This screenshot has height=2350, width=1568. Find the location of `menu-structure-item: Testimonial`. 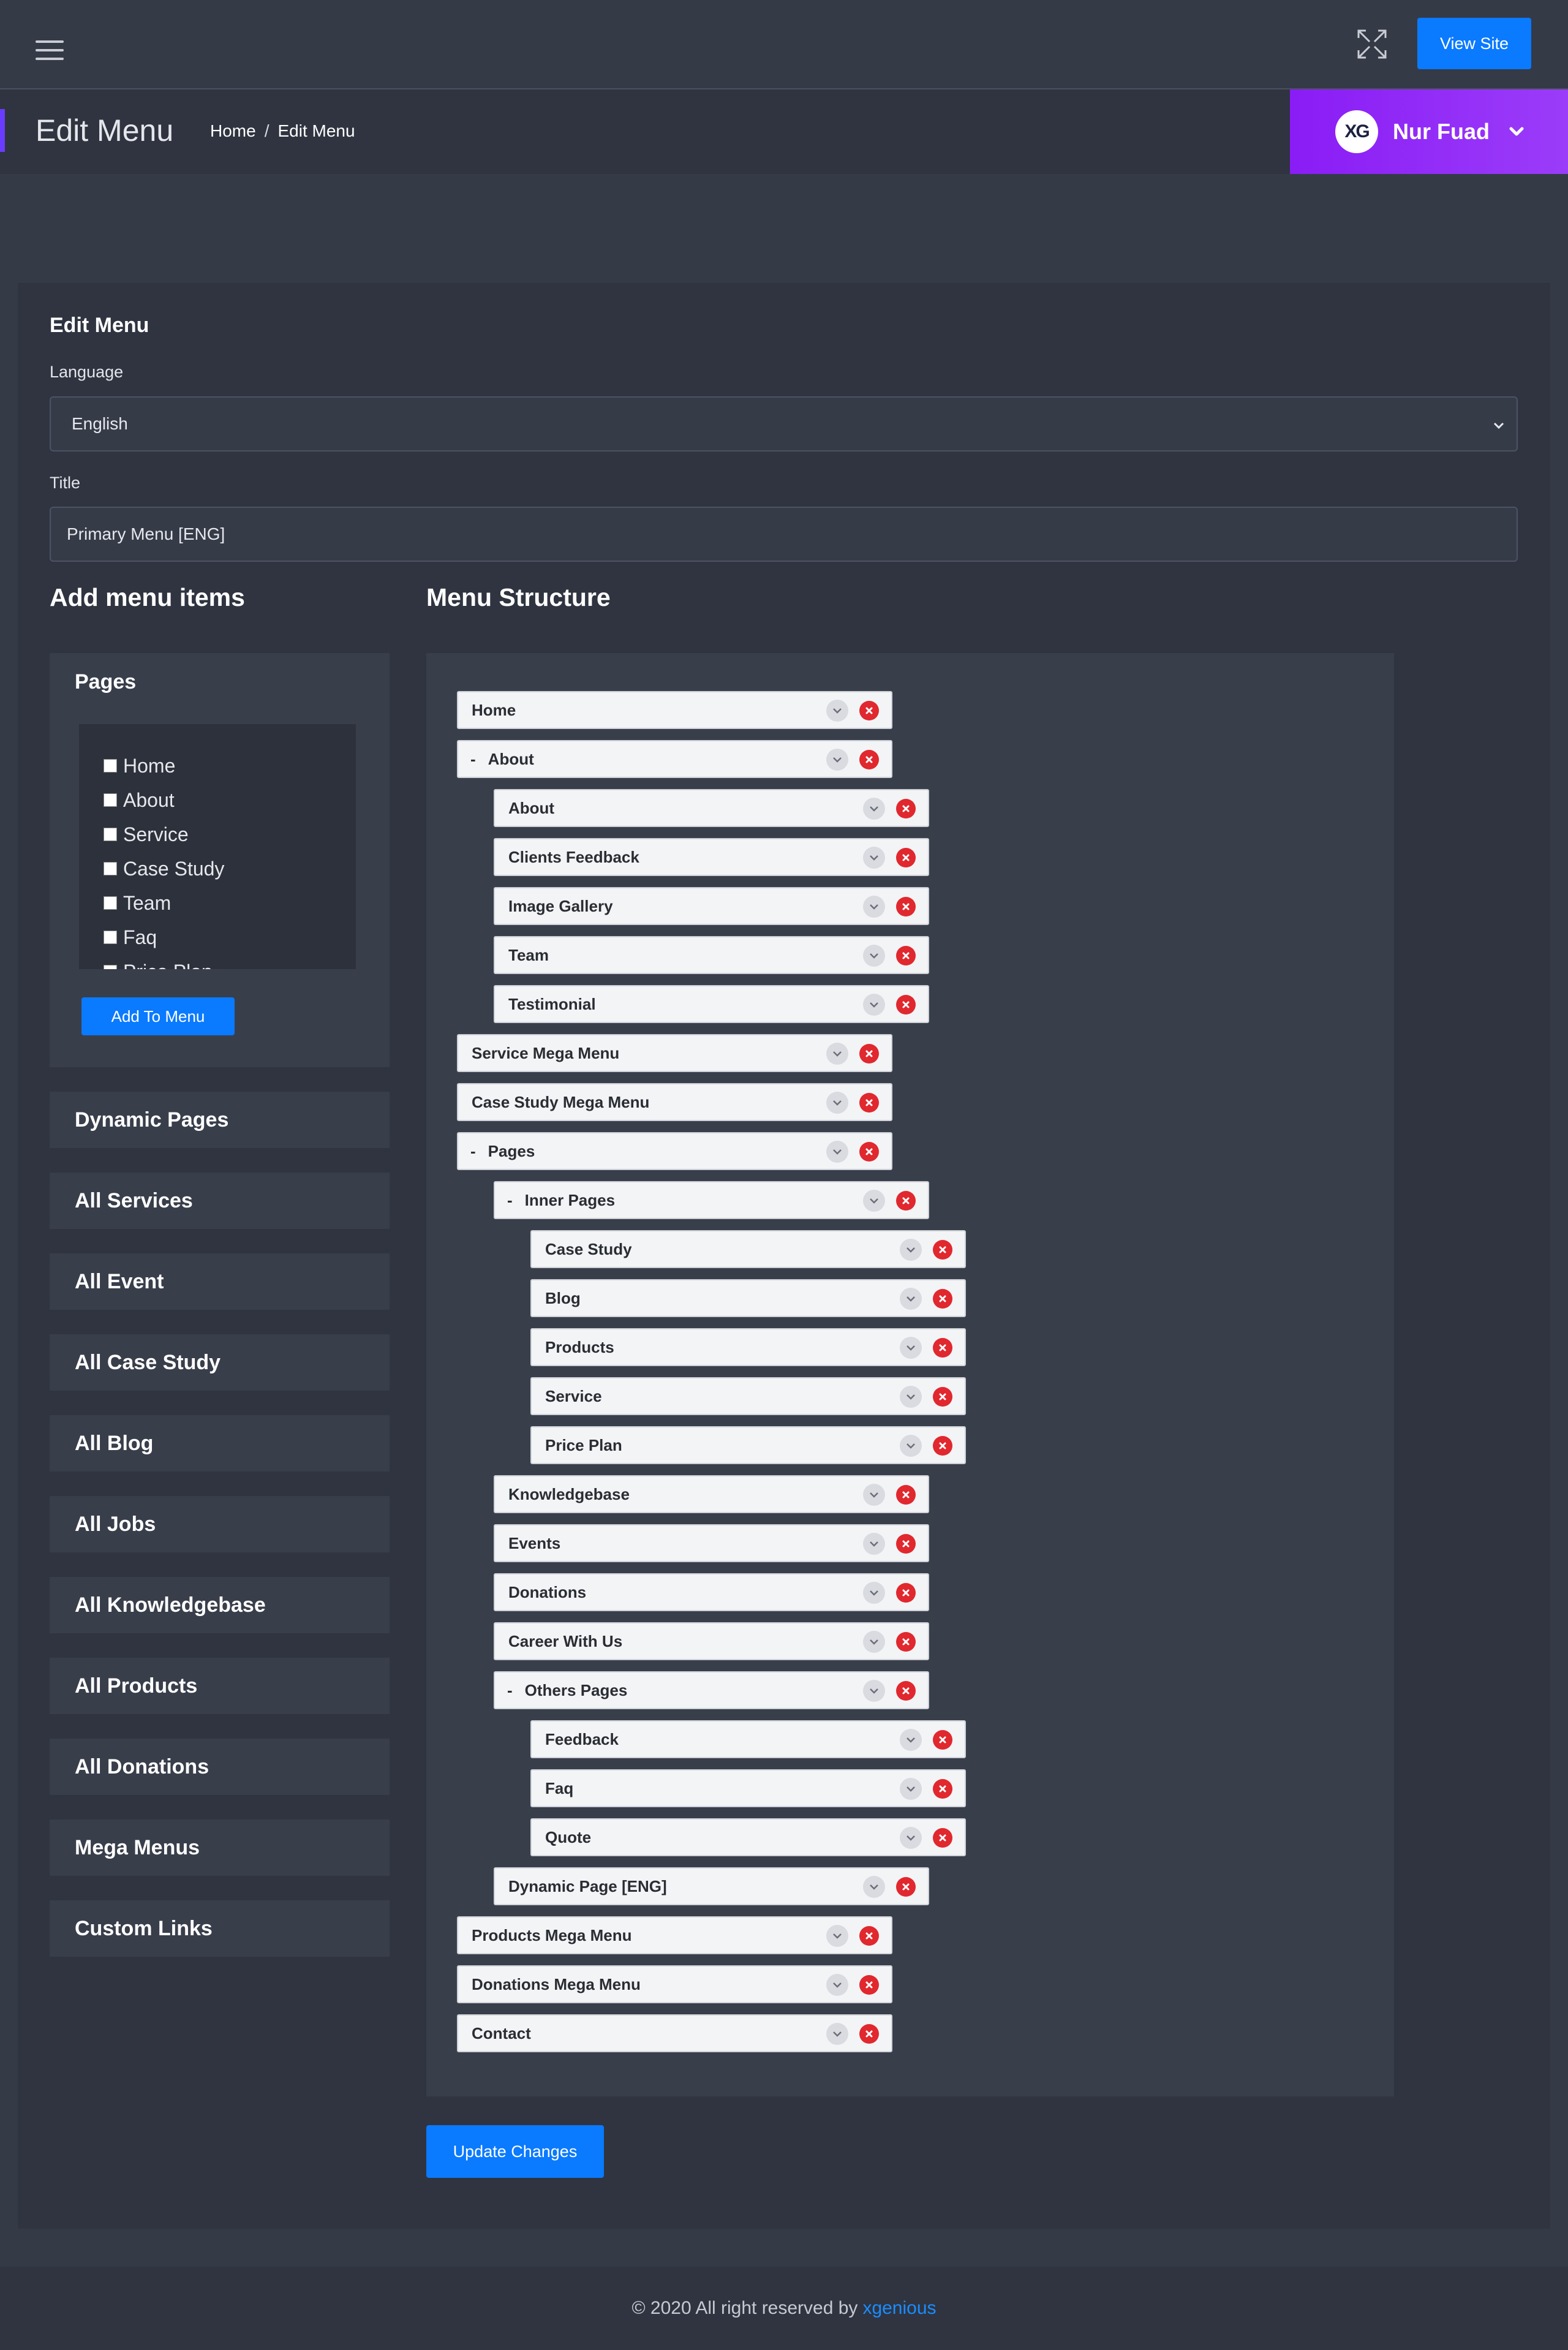

menu-structure-item: Testimonial is located at coordinates (712, 1004).